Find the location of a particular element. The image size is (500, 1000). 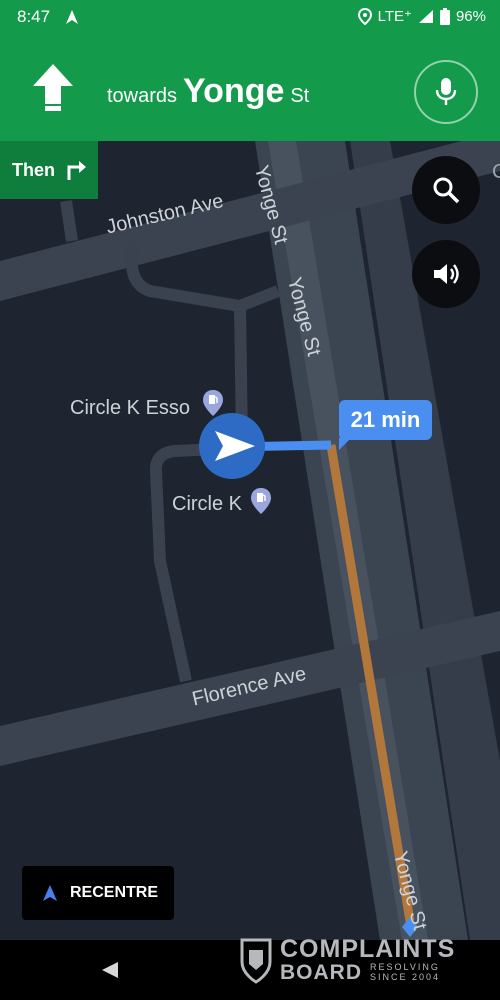

street-suffix: St is located at coordinates (300, 96).